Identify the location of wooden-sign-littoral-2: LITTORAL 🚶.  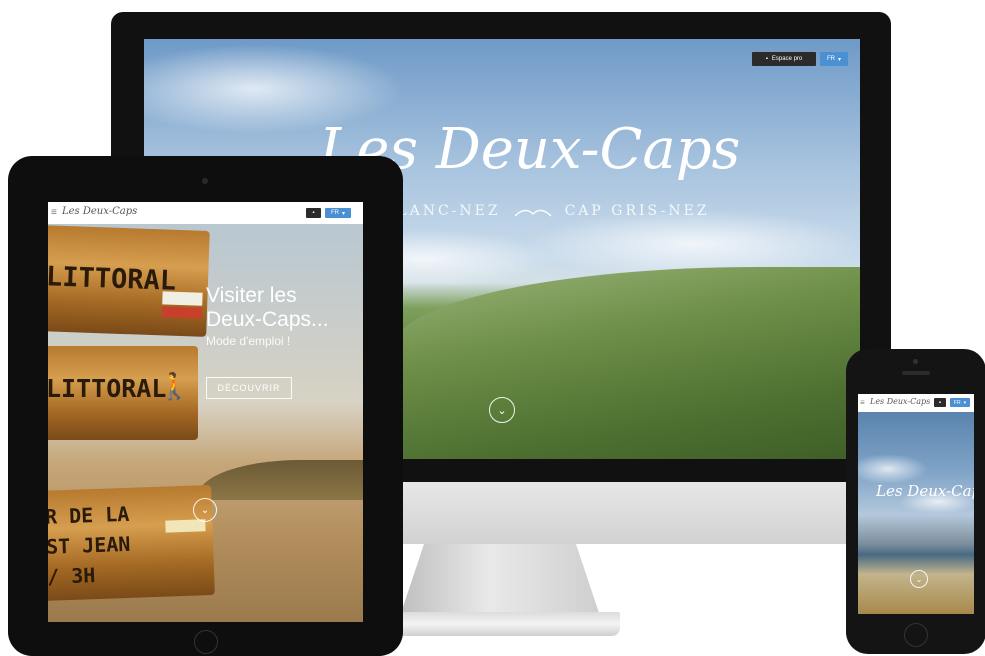
(123, 393).